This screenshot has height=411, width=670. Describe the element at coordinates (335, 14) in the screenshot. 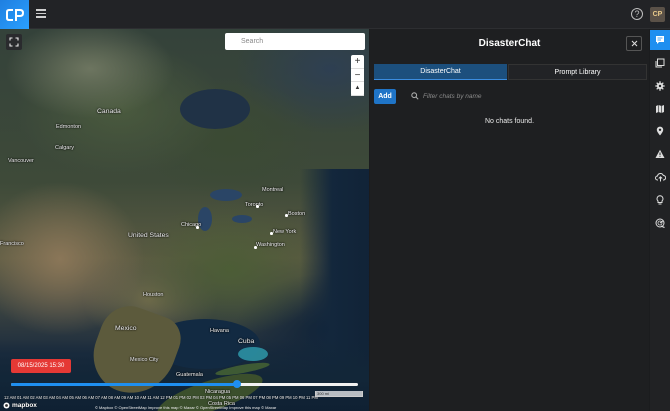

I see `top-bar: ? CP` at that location.